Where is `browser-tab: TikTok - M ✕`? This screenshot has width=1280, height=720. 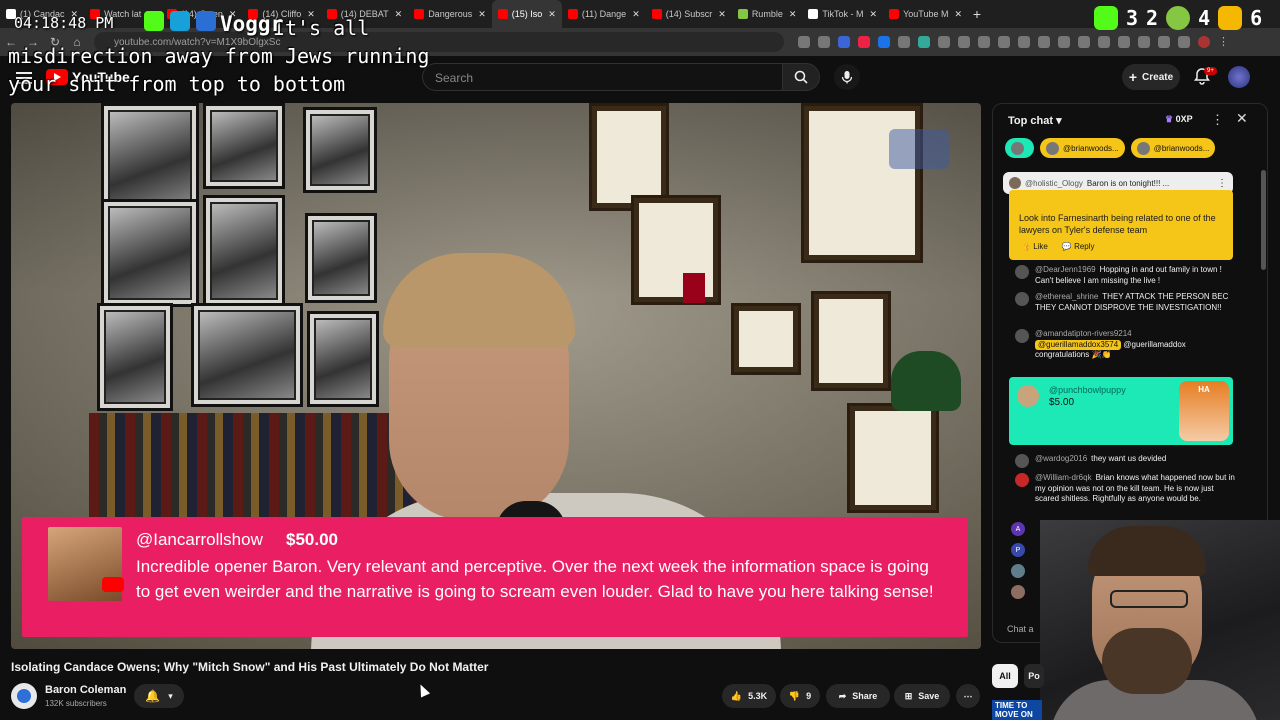 browser-tab: TikTok - M ✕ is located at coordinates (842, 14).